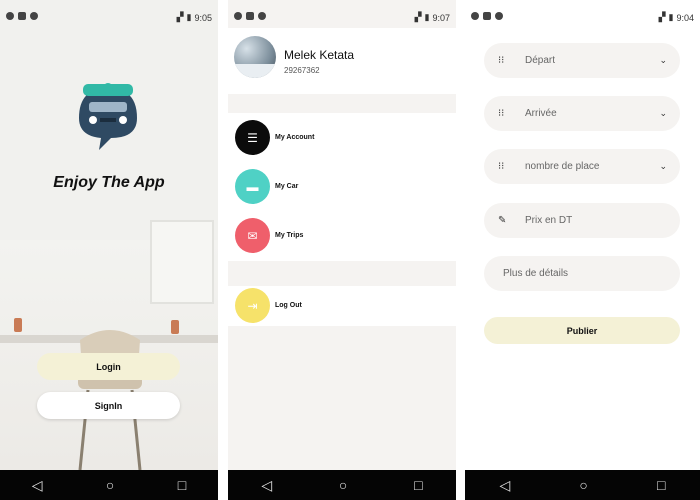 Image resolution: width=700 pixels, height=500 pixels. What do you see at coordinates (203, 17) in the screenshot?
I see `status-time: 9:05` at bounding box center [203, 17].